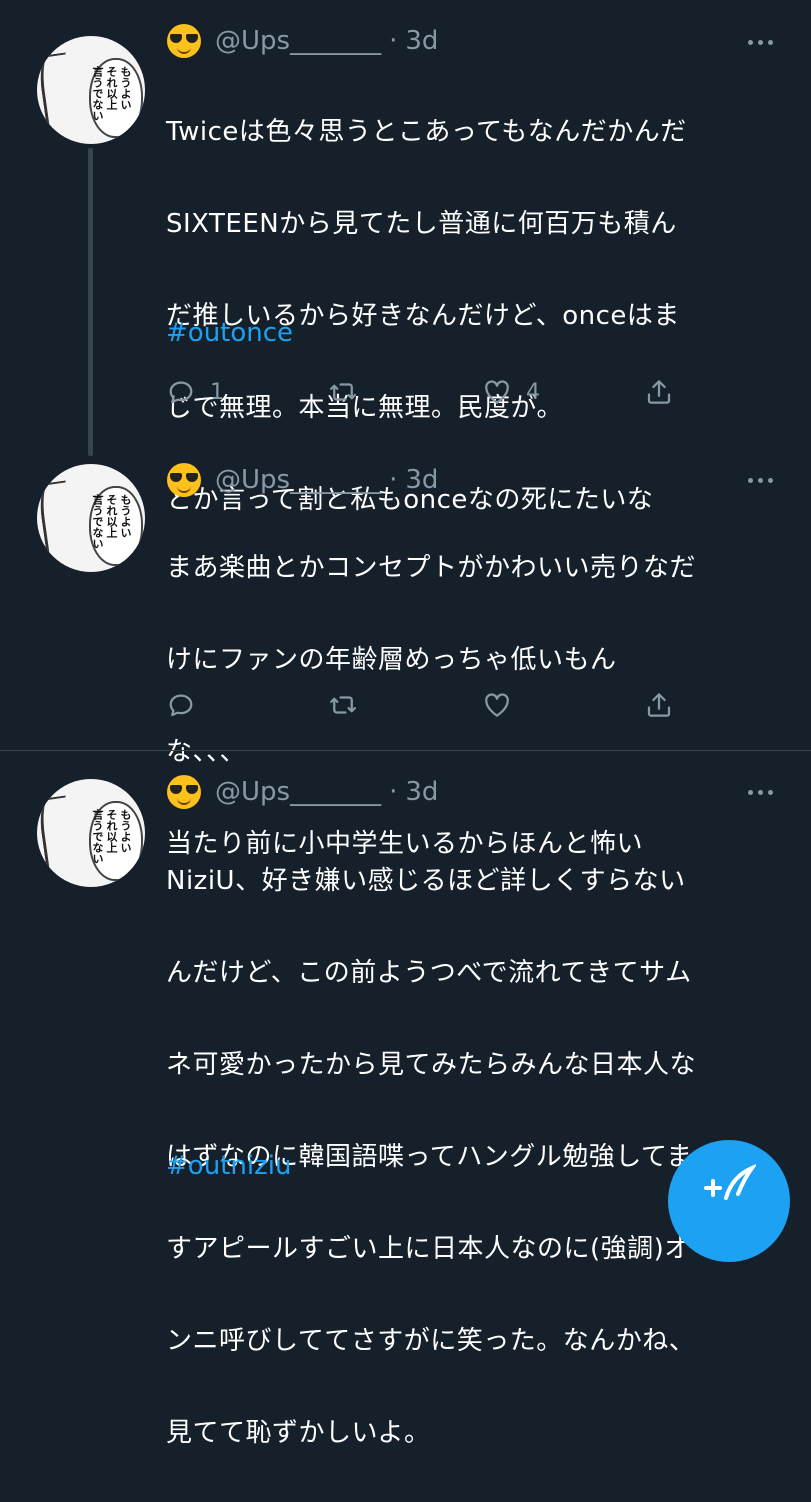  I want to click on like-button, so click(497, 705).